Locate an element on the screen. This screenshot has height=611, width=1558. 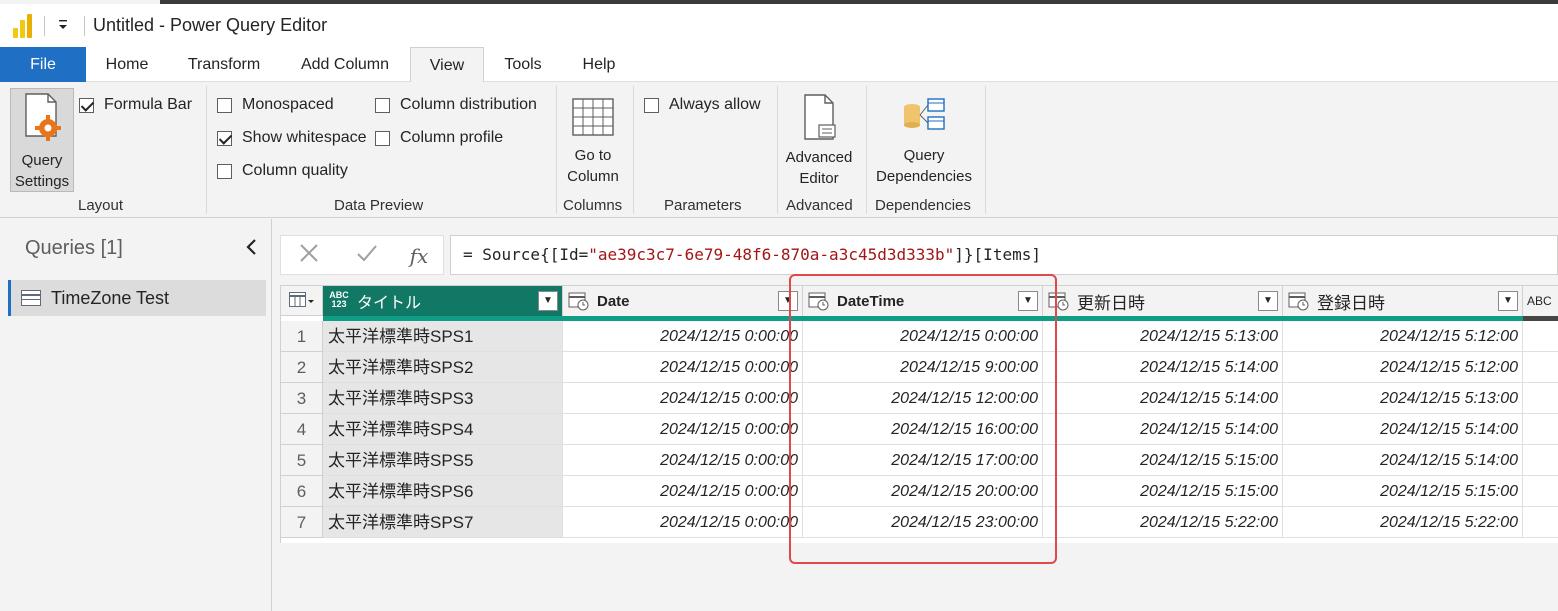
cell-created: 2024/12/15 5:15:00 is located at coordinates (1403, 491).